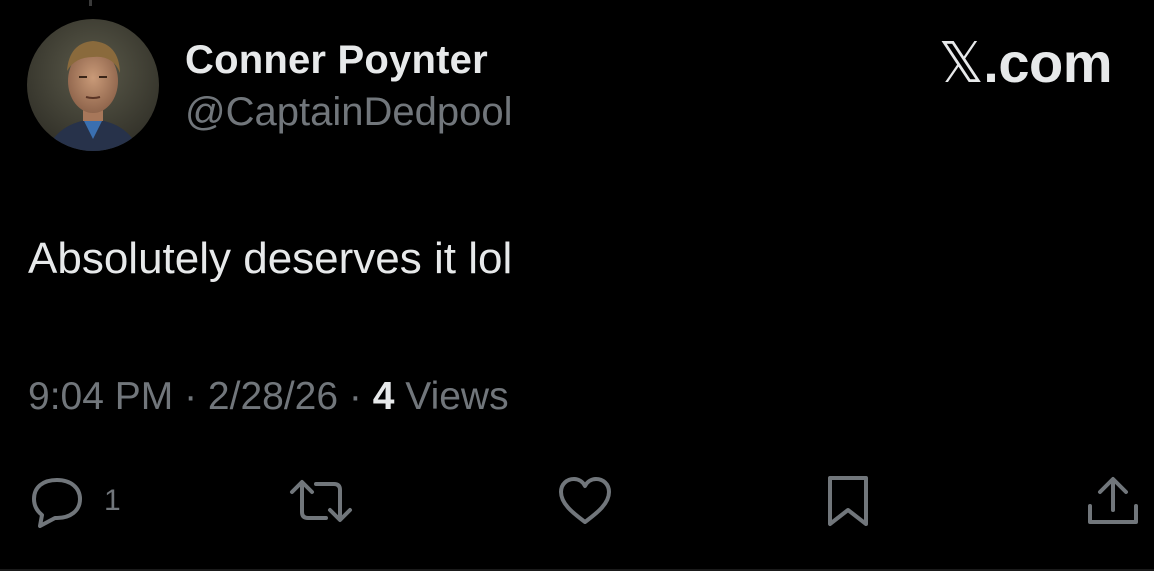 The image size is (1154, 571). I want to click on views-label: Views, so click(451, 396).